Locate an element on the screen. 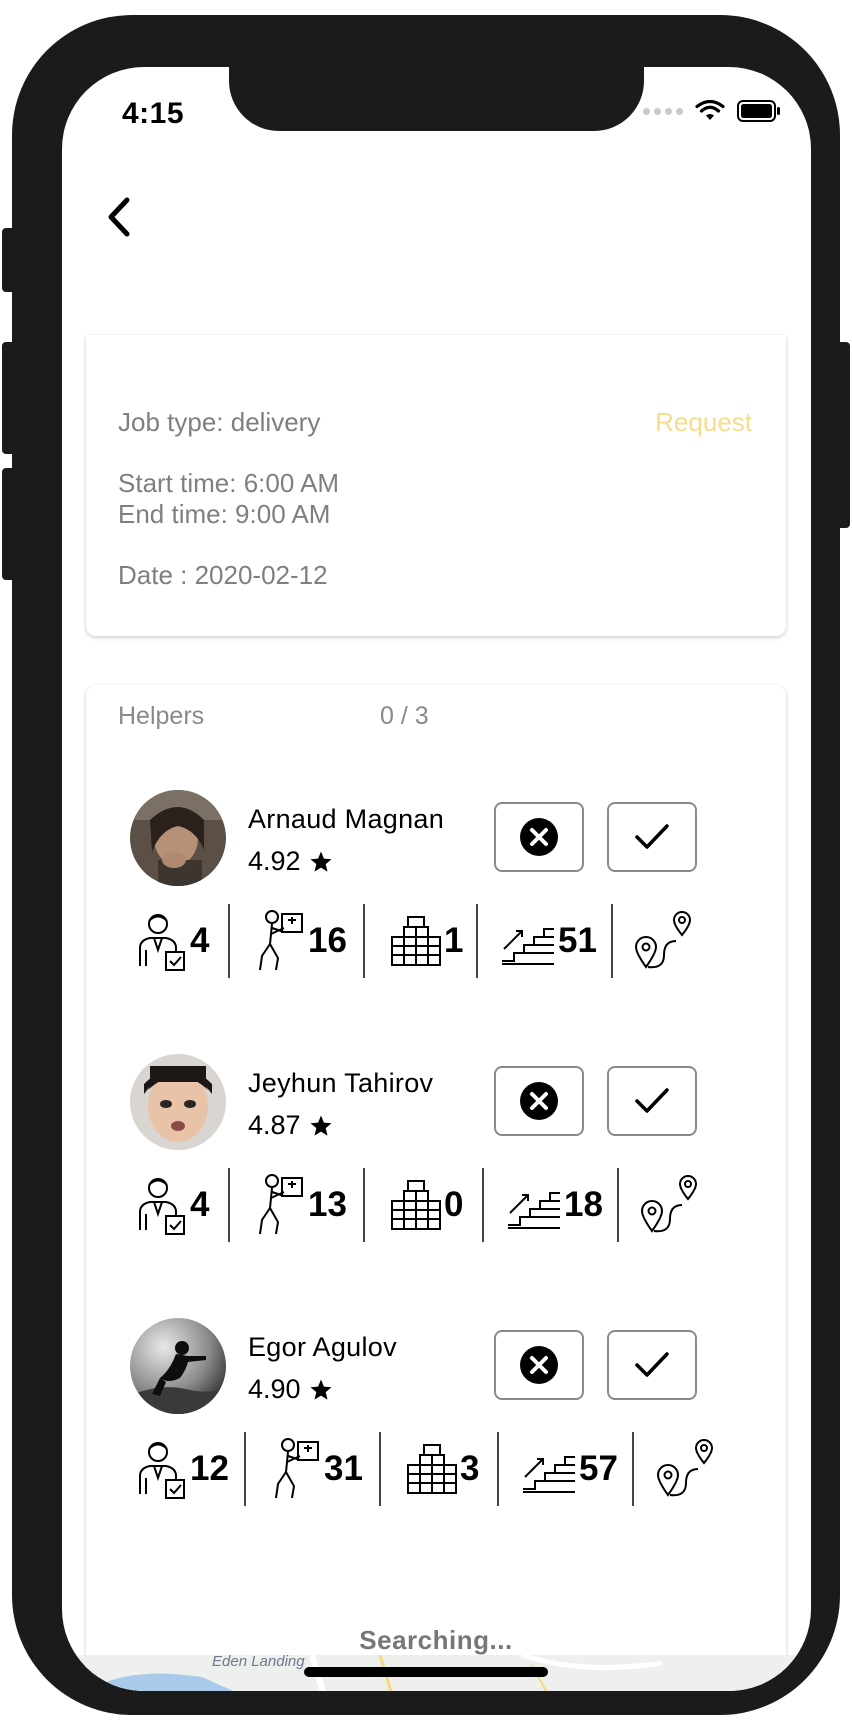  boxes-stat: 1 is located at coordinates (426, 941).